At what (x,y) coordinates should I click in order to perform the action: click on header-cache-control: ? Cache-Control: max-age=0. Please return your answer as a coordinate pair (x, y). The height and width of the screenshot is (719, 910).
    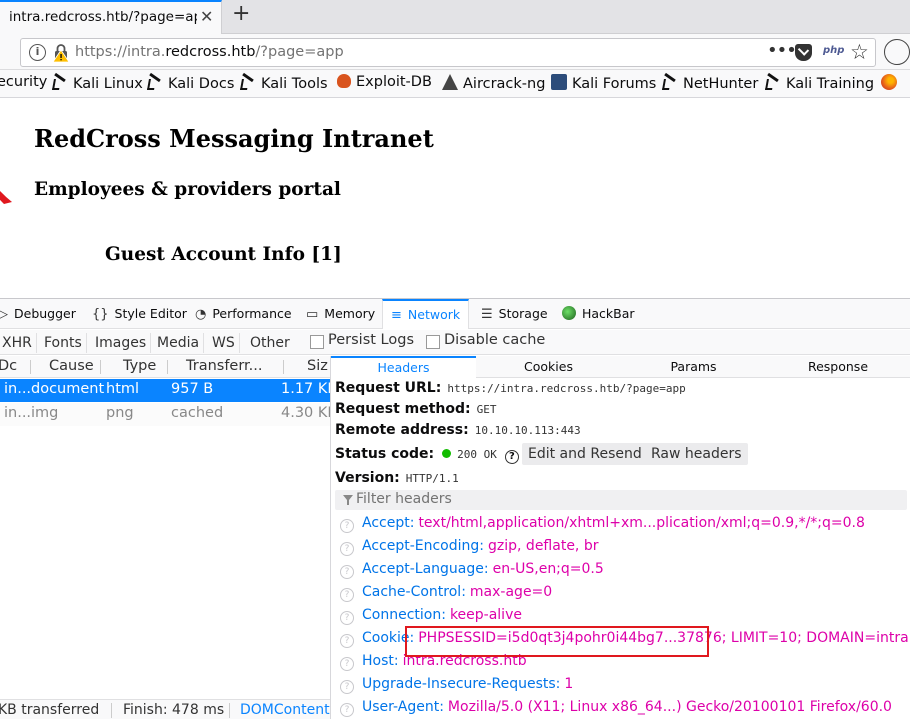
    Looking at the image, I should click on (446, 595).